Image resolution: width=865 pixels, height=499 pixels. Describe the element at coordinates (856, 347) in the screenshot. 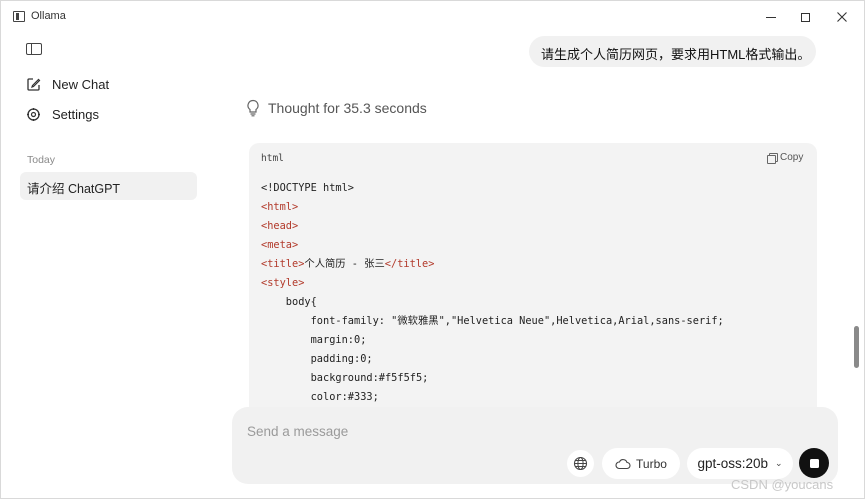

I see `scrollbar-thumb` at that location.